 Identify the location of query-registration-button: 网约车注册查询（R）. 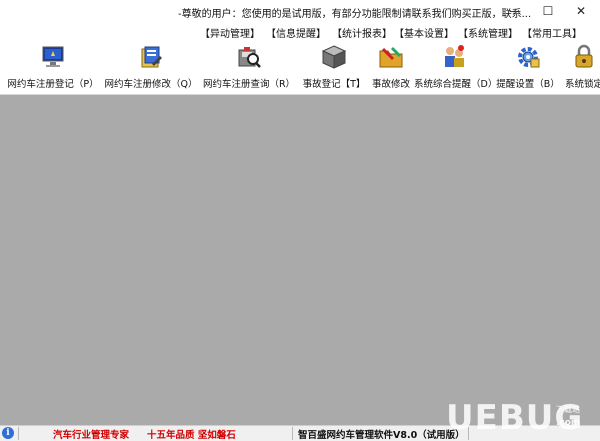
(249, 68).